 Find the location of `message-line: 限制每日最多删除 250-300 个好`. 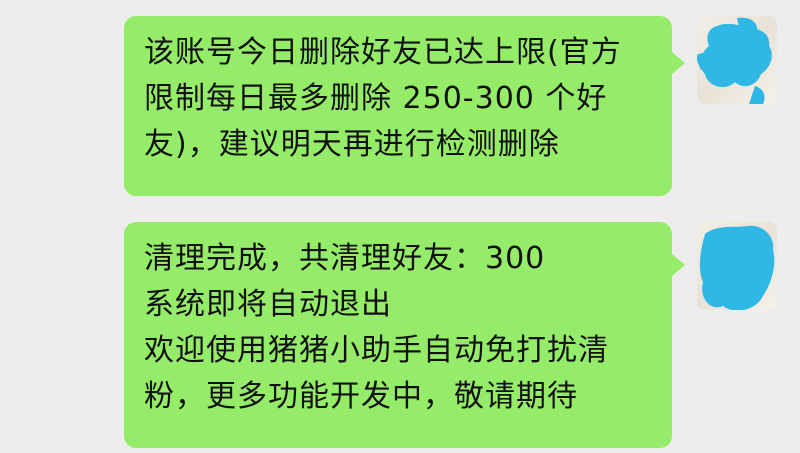

message-line: 限制每日最多删除 250-300 个好 is located at coordinates (376, 98).